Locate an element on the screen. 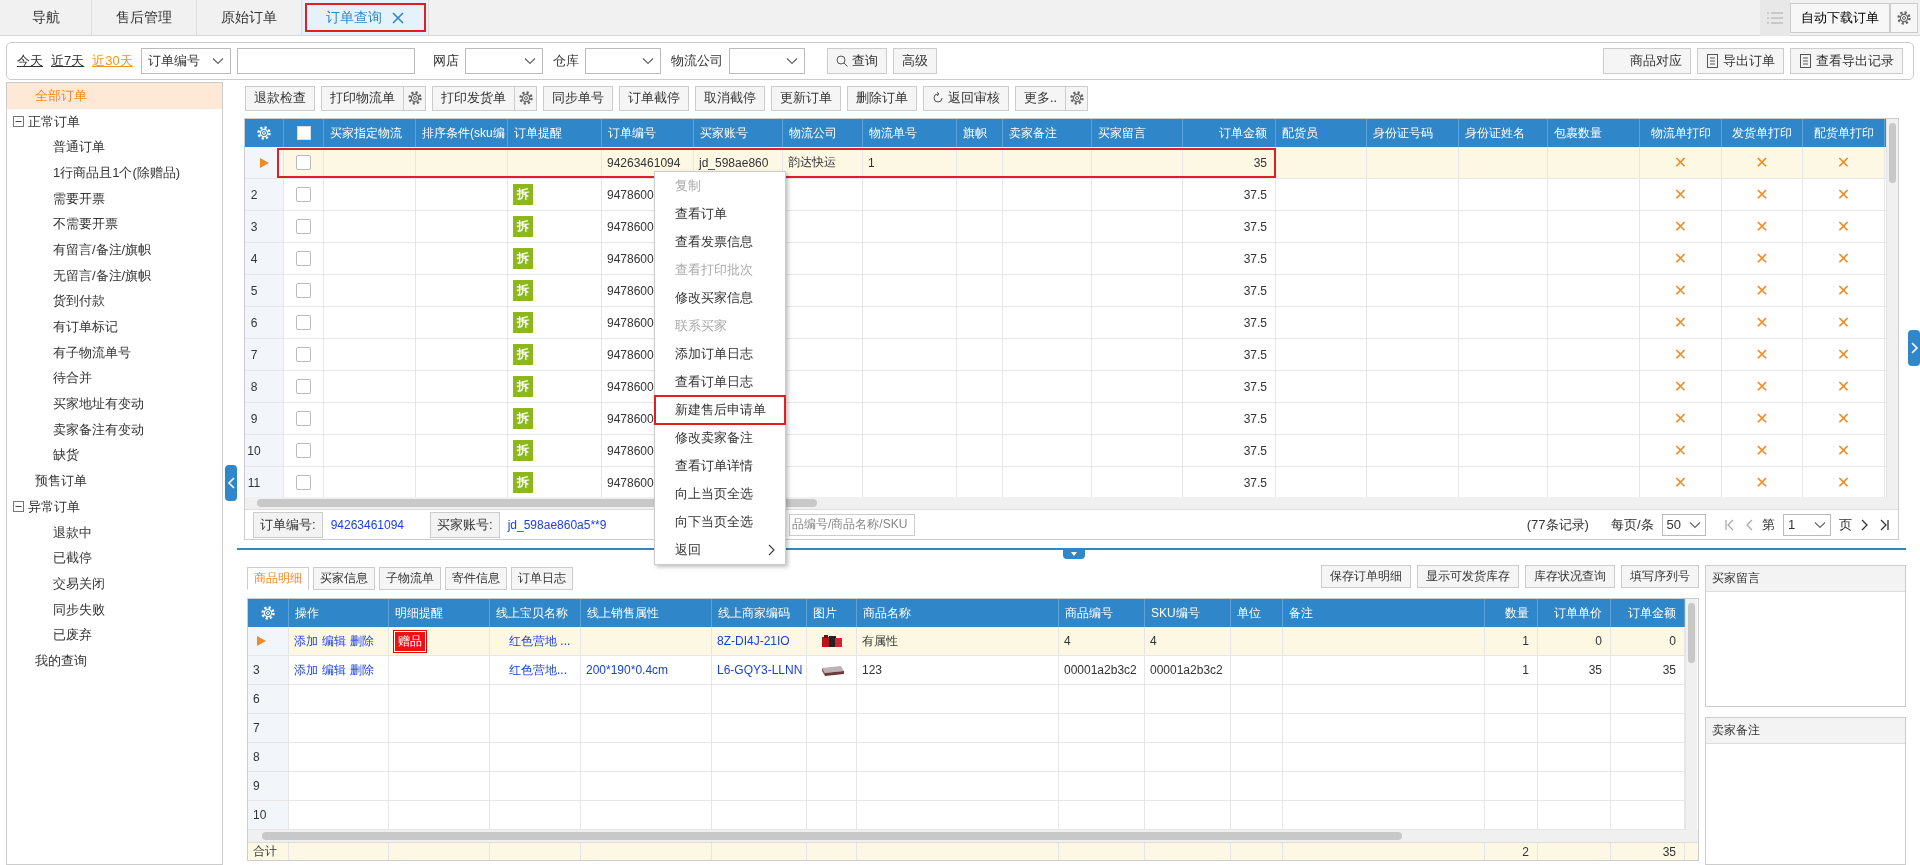  action-link: 编辑 is located at coordinates (334, 641).